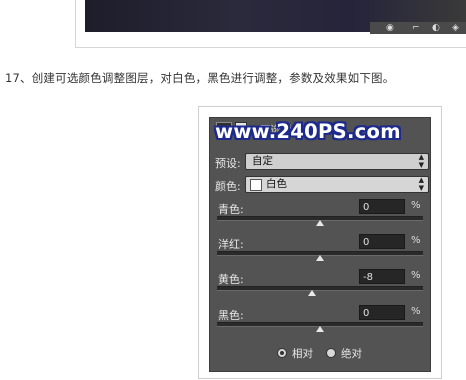  Describe the element at coordinates (416, 240) in the screenshot. I see `magenta-unit: %` at that location.